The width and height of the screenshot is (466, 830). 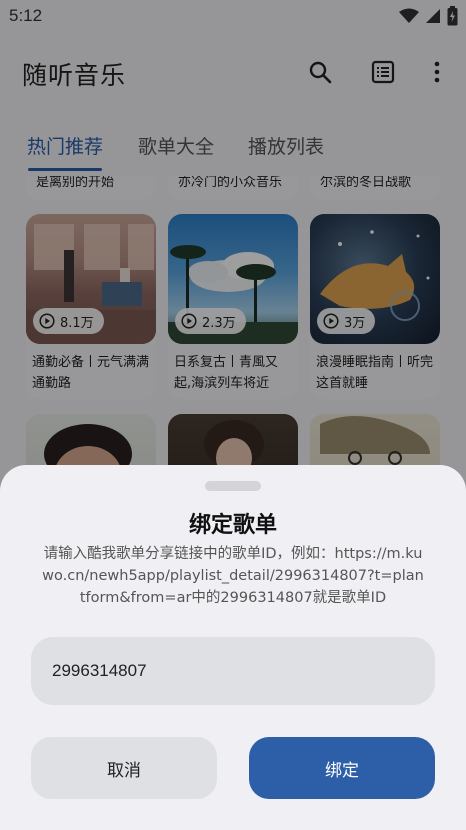 I want to click on cancel-button: 取消, so click(x=124, y=768).